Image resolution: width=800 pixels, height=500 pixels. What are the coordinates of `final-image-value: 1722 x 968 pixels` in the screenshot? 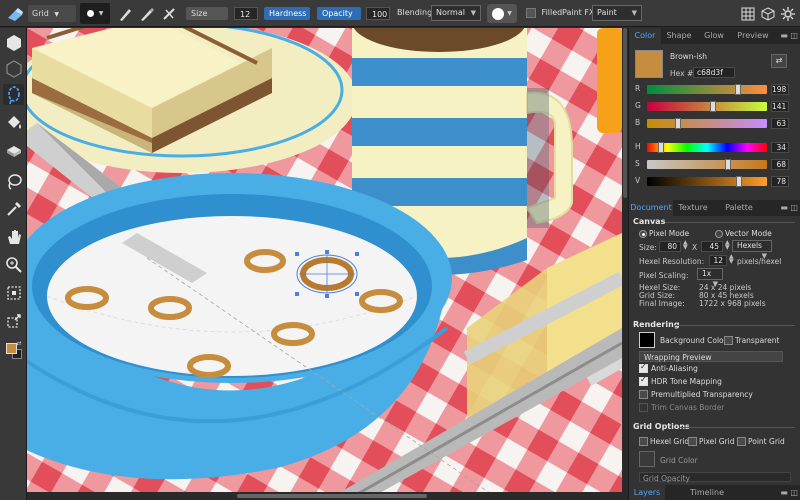 It's located at (732, 303).